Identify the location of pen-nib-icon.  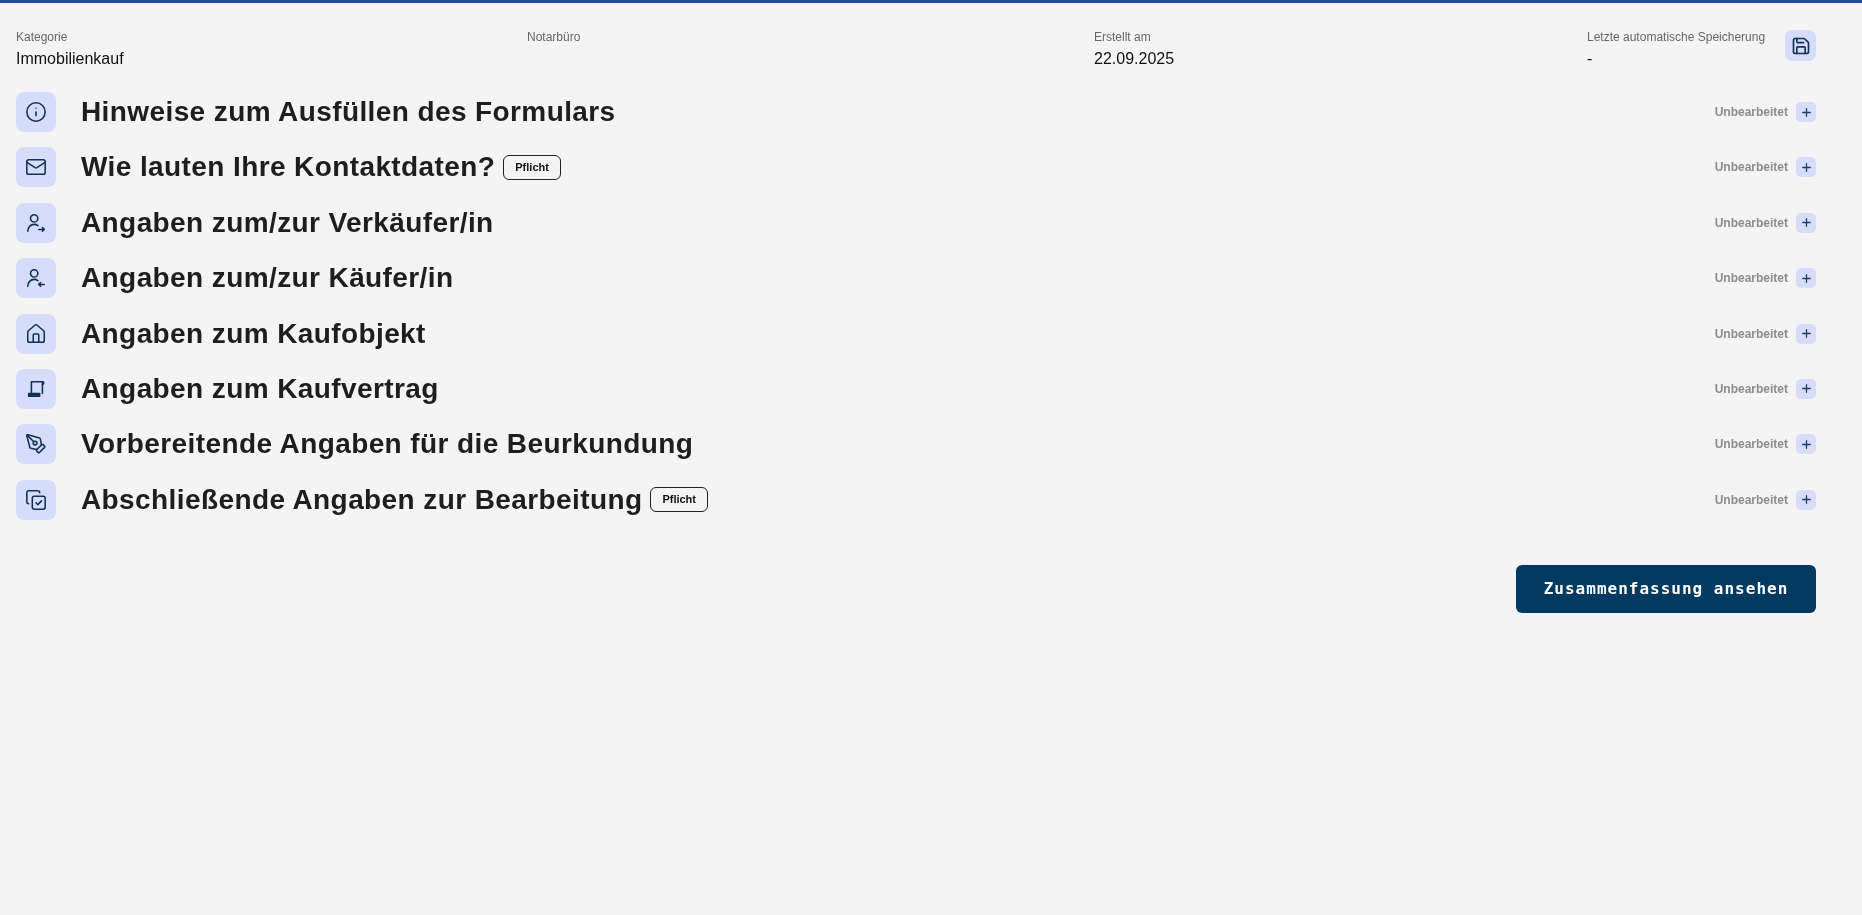
(36, 444).